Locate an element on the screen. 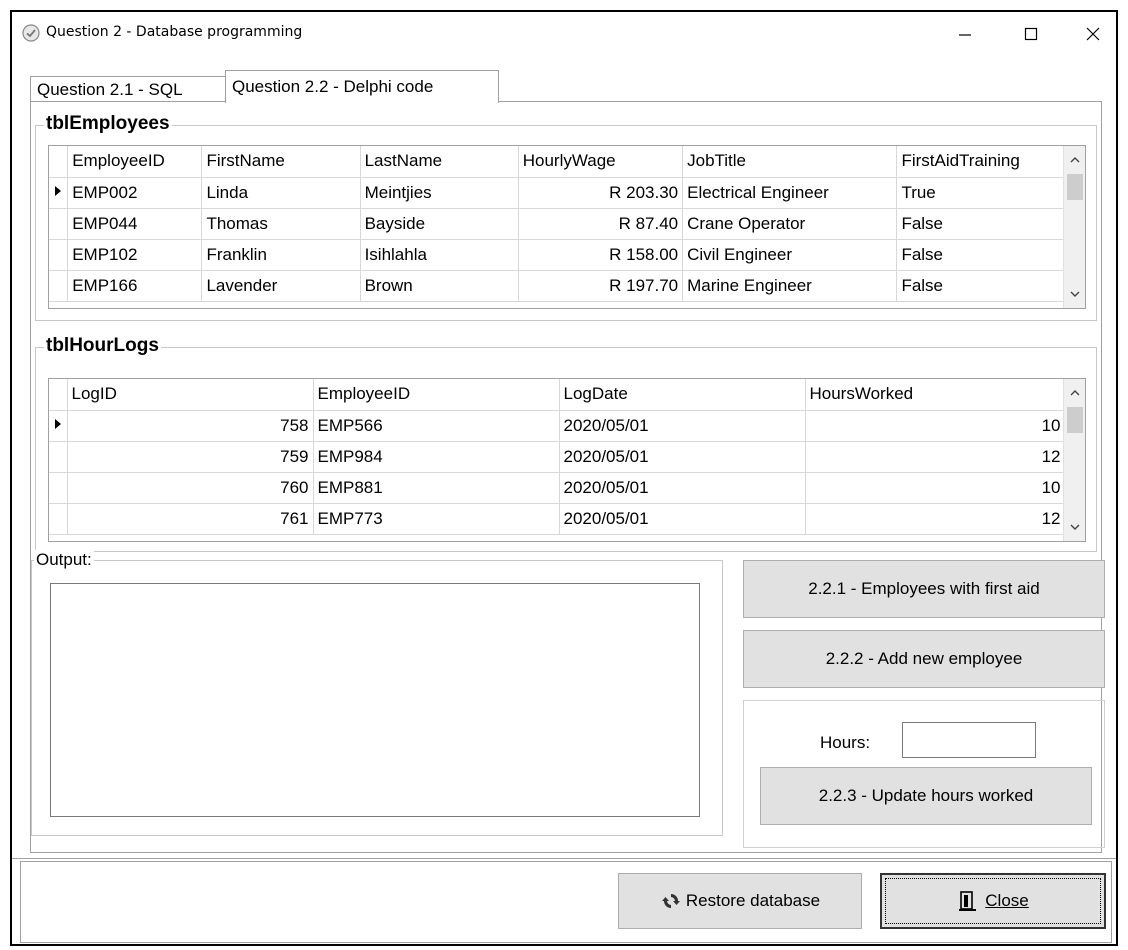 Image resolution: width=1128 pixels, height=950 pixels. table-cell: 758 is located at coordinates (190, 426).